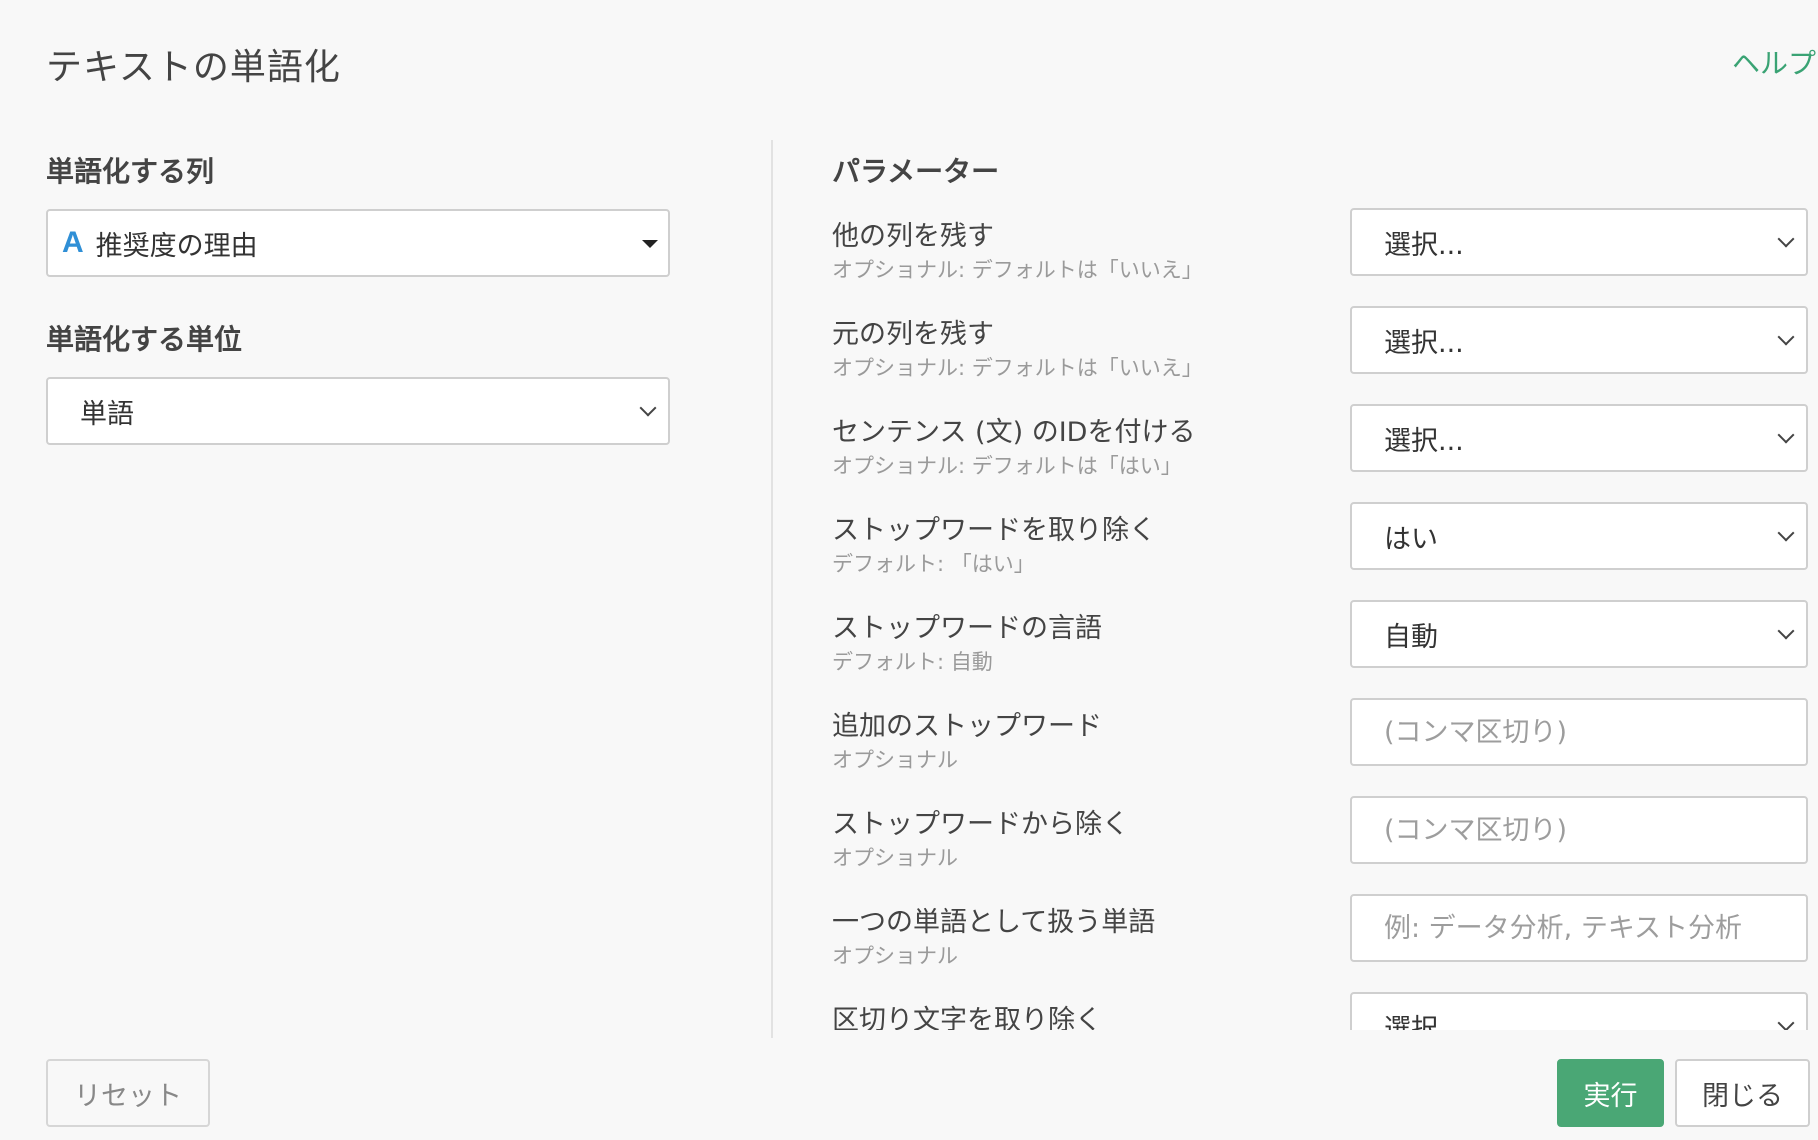  Describe the element at coordinates (913, 236) in the screenshot. I see `param-name: 他の列を残す` at that location.